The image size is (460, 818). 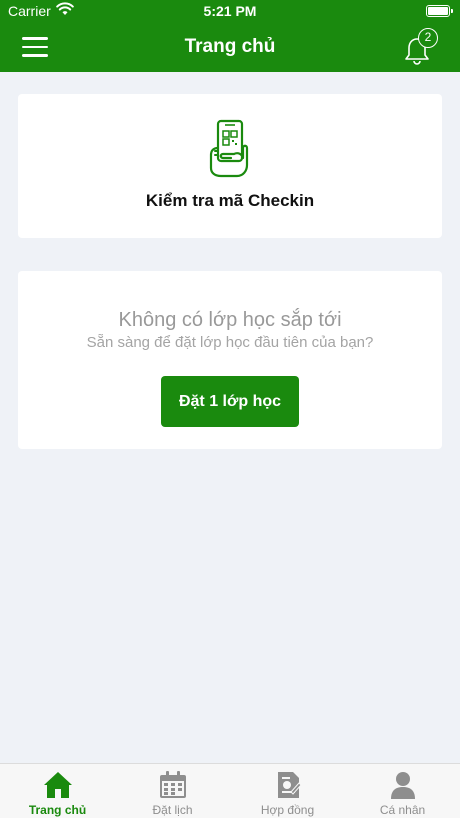 I want to click on home-icon, so click(x=57, y=785).